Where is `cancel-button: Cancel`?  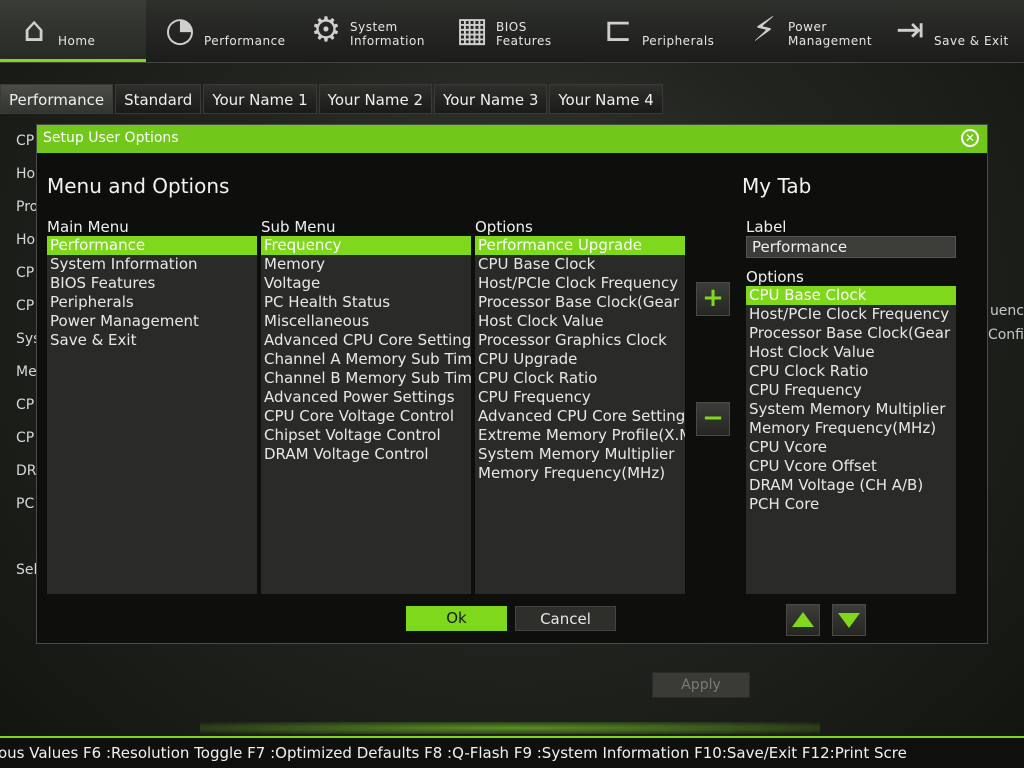
cancel-button: Cancel is located at coordinates (565, 618).